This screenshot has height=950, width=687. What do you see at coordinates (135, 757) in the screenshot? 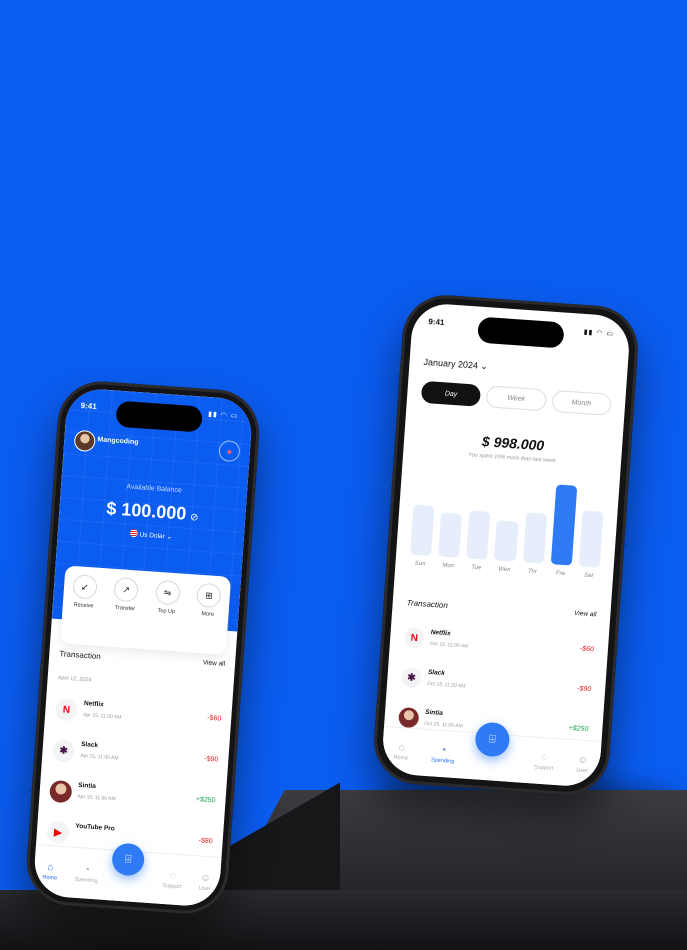
I see `transaction-row: ✱ Slack Apr 15, 11.00 AM -$90` at bounding box center [135, 757].